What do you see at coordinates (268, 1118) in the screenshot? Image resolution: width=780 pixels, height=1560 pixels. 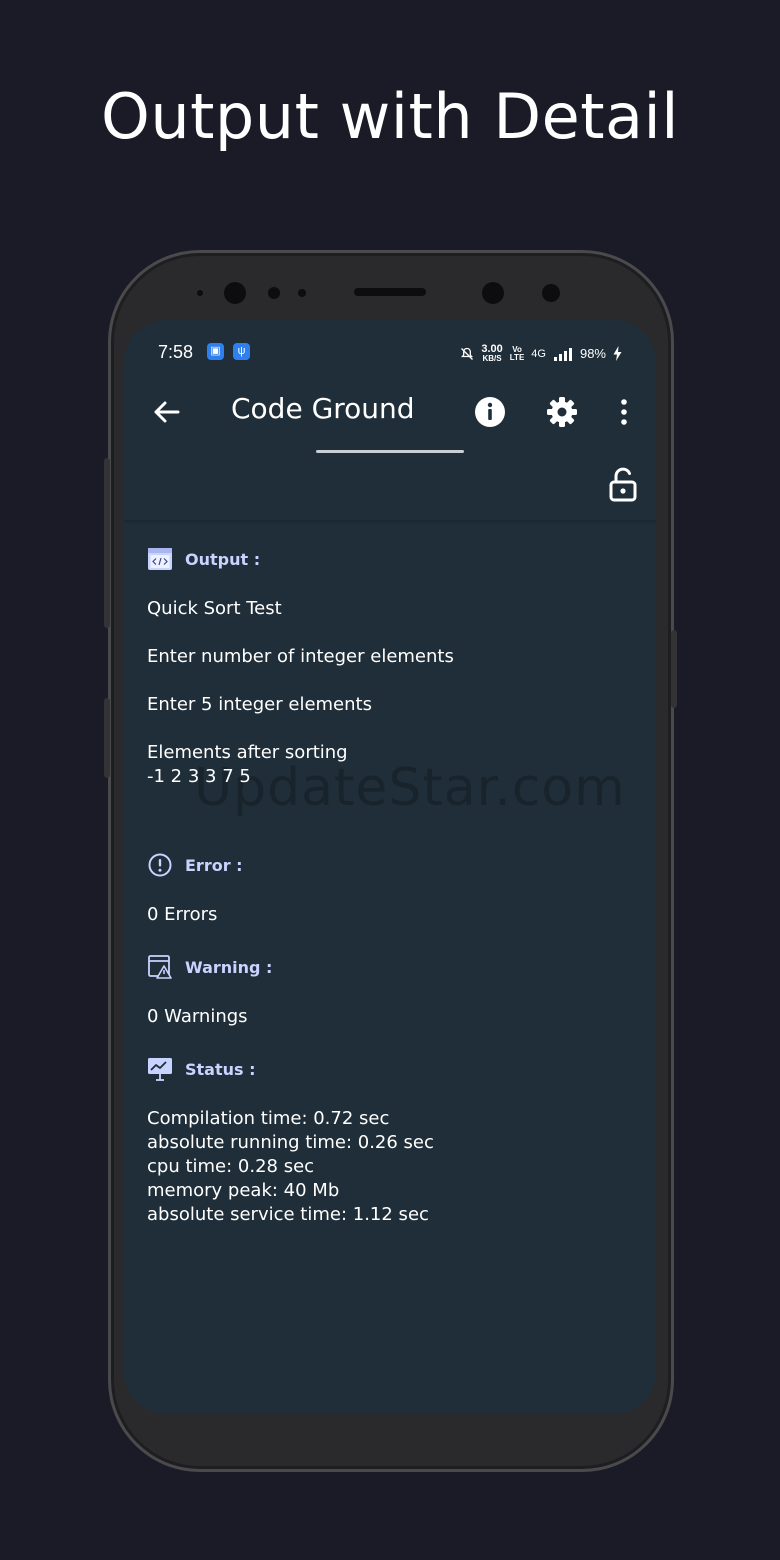 I see `status-line: Compilation time: 0.72 sec` at bounding box center [268, 1118].